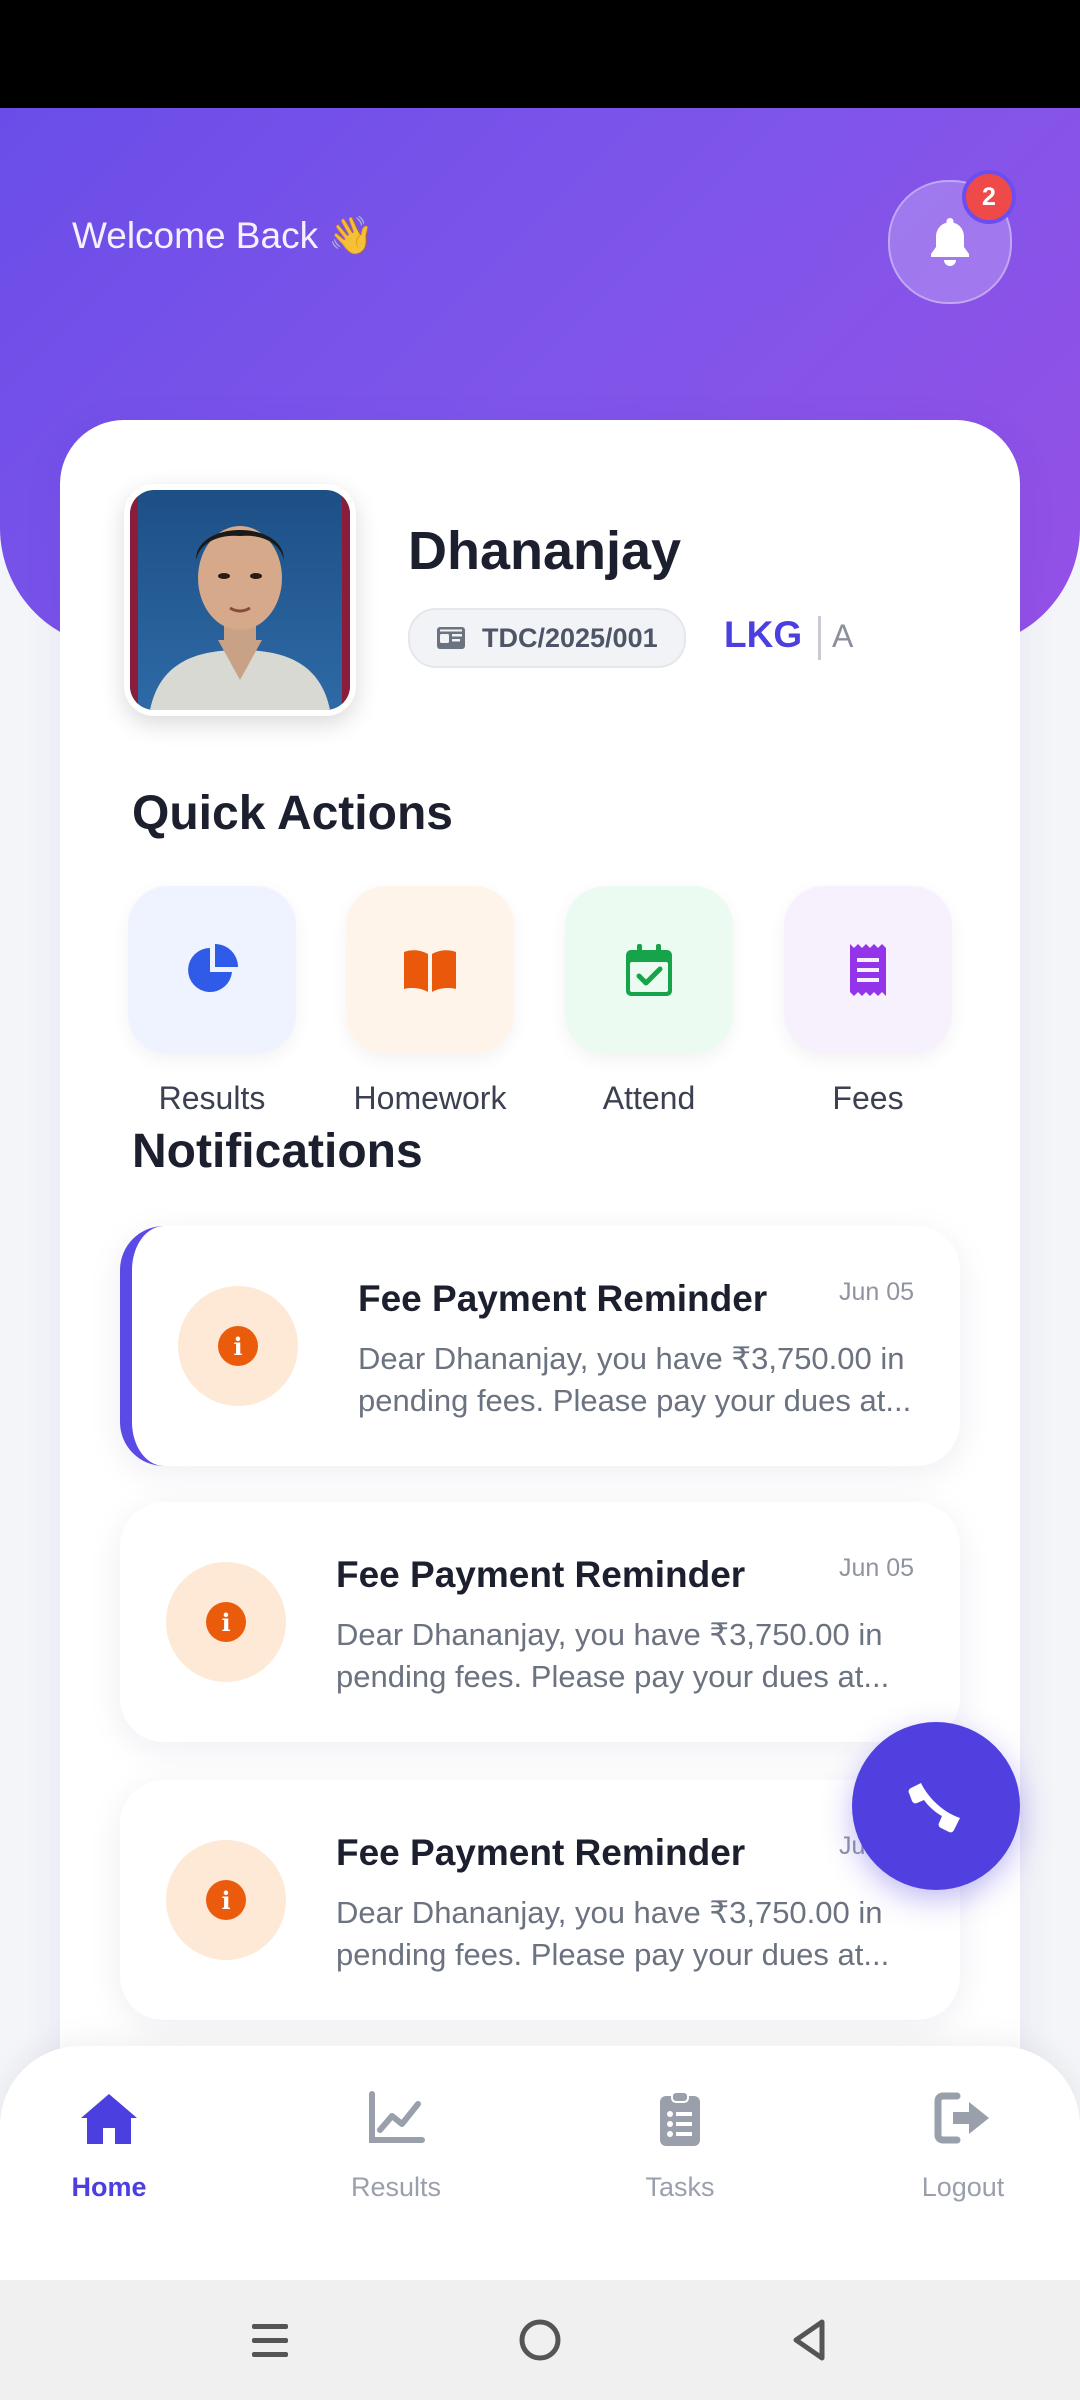 This screenshot has height=2400, width=1080. I want to click on quick-action-label: Homework, so click(430, 1098).